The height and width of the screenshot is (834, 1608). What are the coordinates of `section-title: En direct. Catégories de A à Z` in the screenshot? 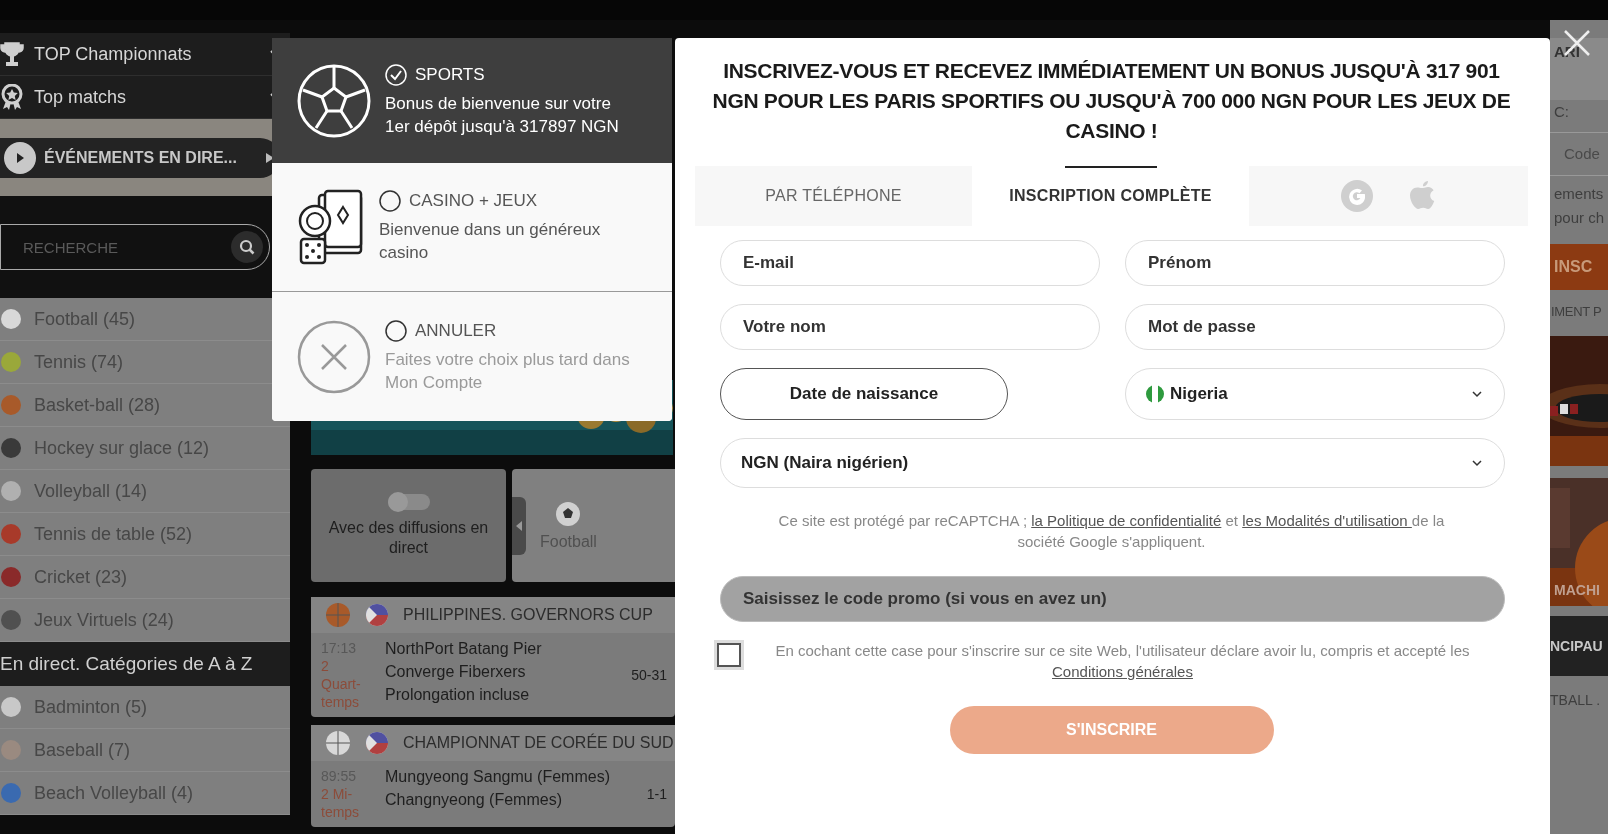 It's located at (145, 664).